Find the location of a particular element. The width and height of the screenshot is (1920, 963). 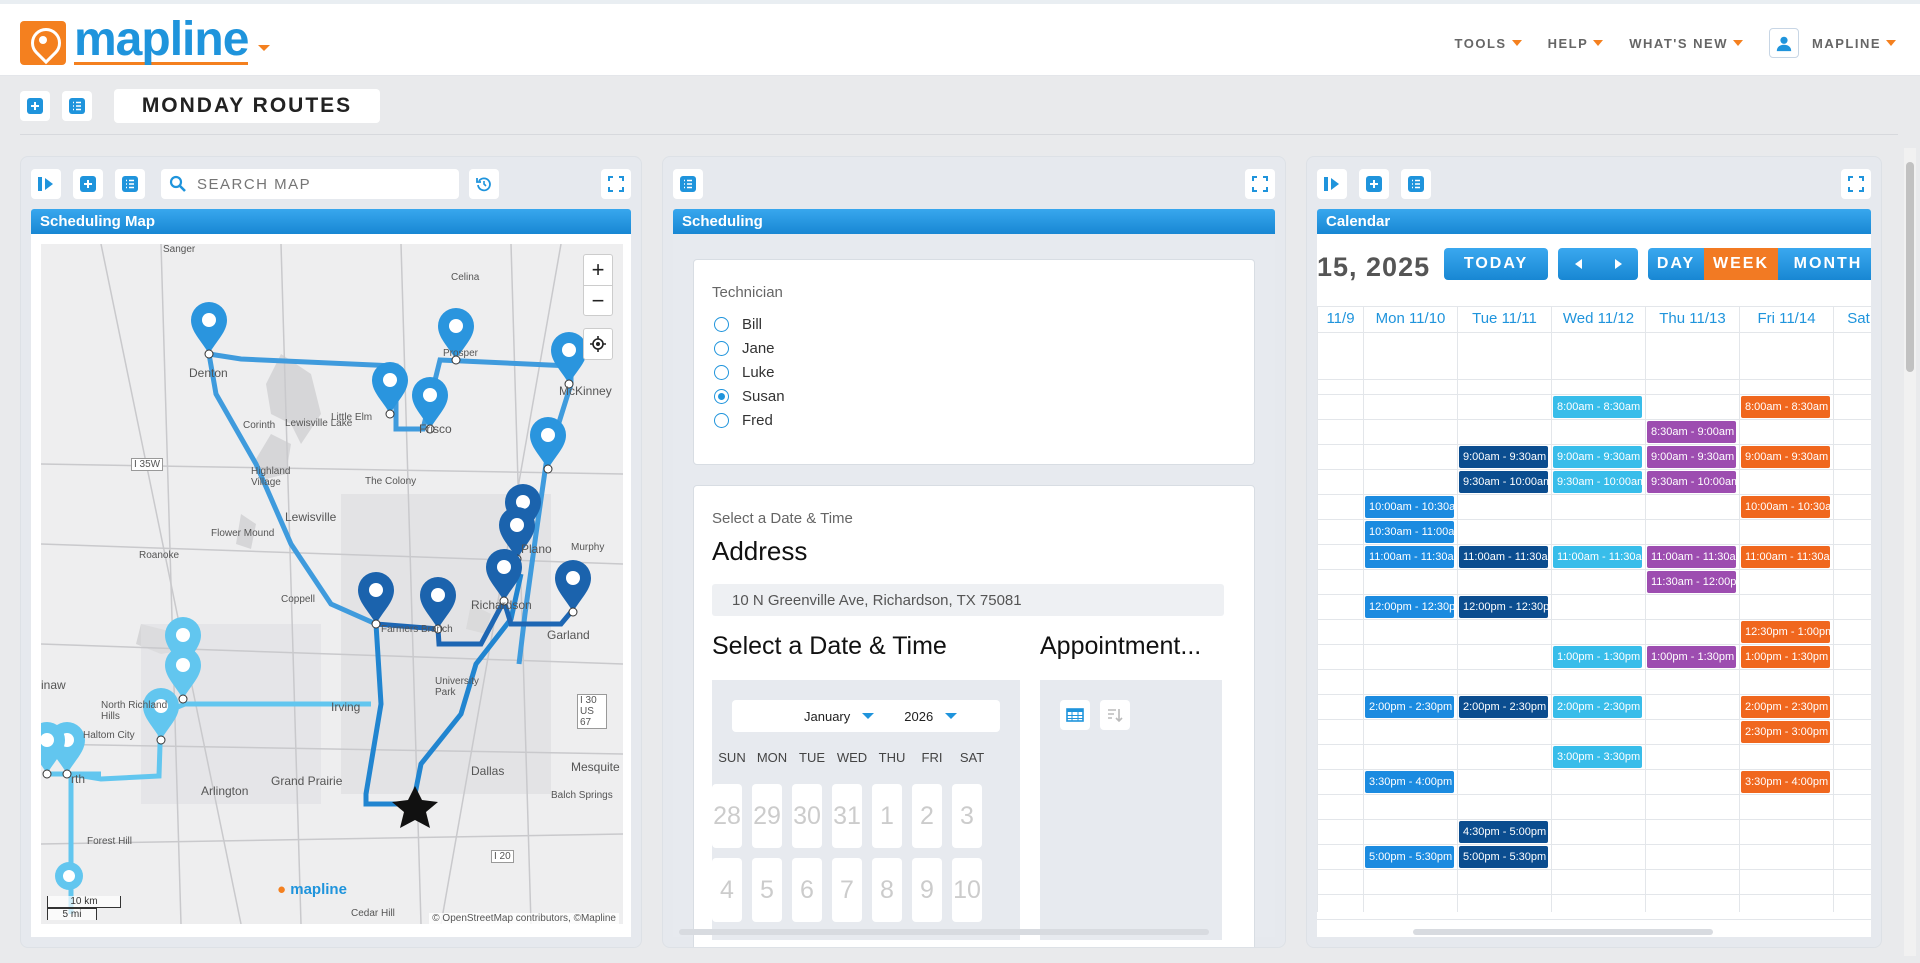

calendar-event: 11:30am - 12:00pm is located at coordinates (1691, 582).